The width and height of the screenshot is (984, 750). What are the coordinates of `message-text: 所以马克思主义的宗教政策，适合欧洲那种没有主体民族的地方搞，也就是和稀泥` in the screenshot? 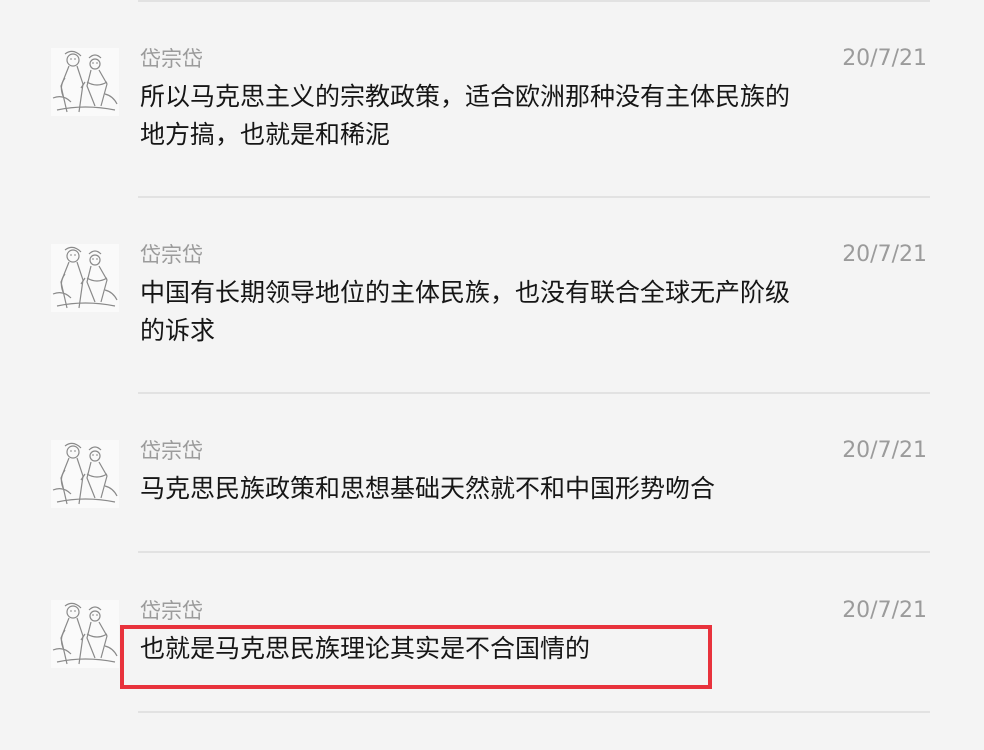 It's located at (465, 115).